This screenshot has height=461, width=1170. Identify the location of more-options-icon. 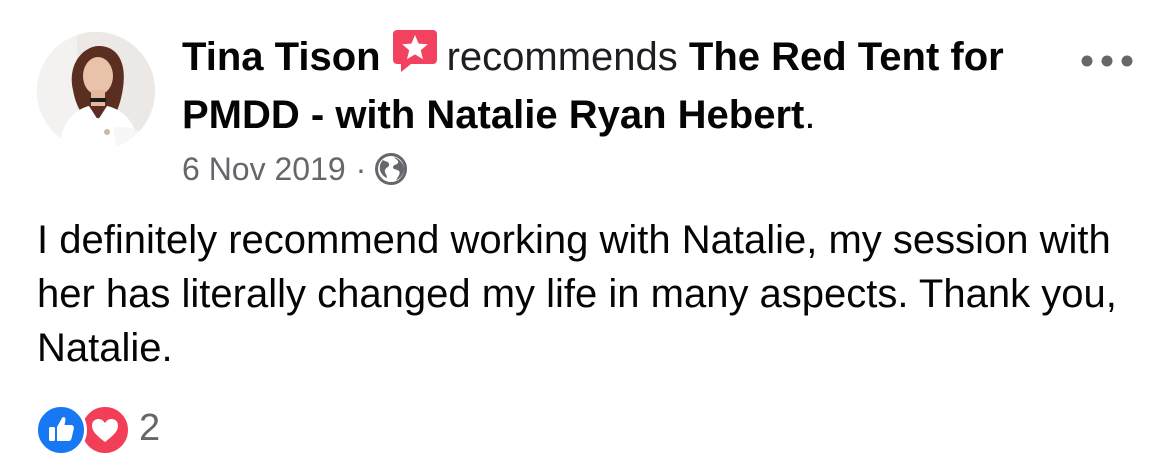
(1107, 61).